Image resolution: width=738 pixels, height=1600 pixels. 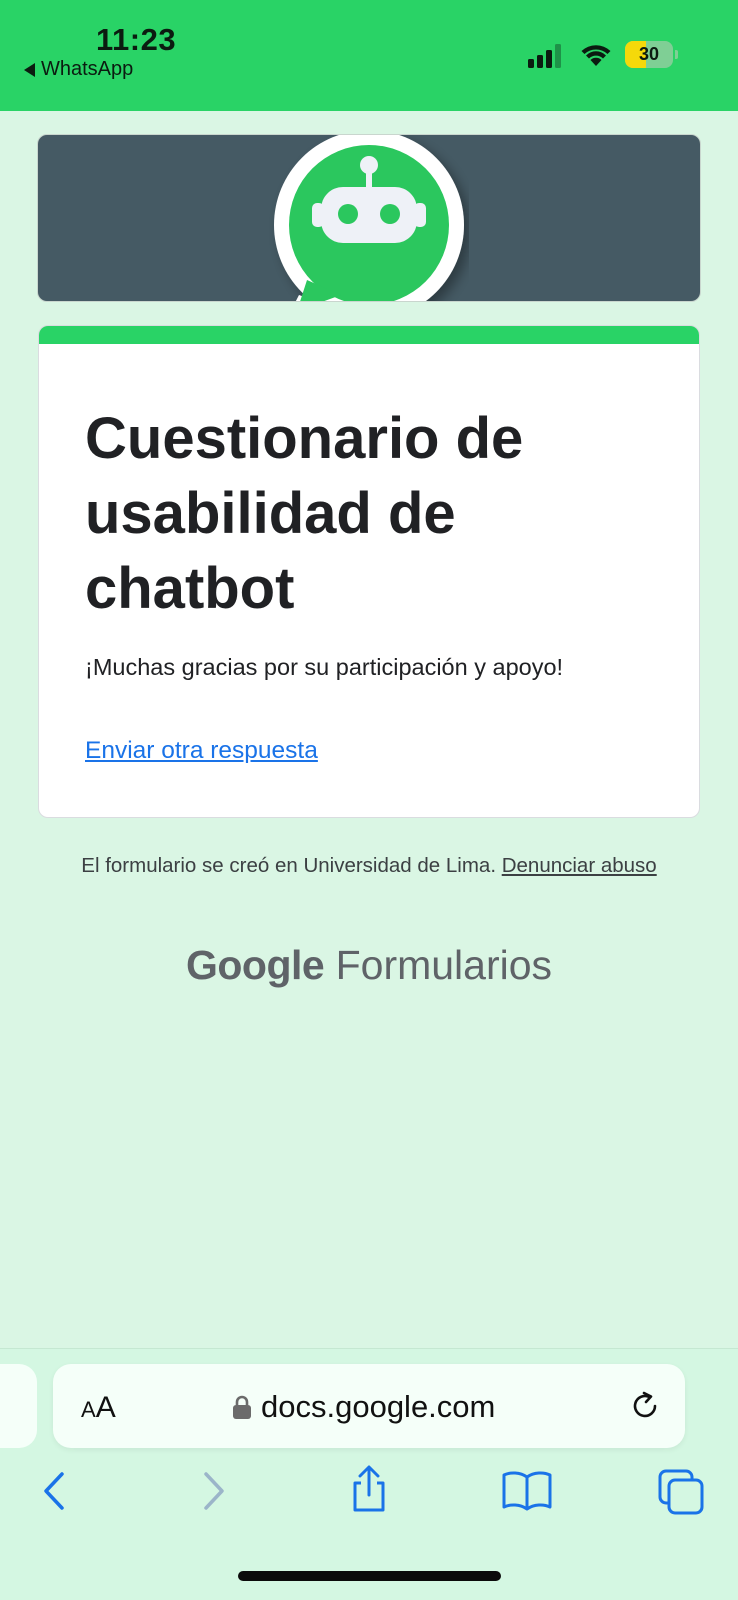 I want to click on brand-product: Formularios, so click(x=444, y=965).